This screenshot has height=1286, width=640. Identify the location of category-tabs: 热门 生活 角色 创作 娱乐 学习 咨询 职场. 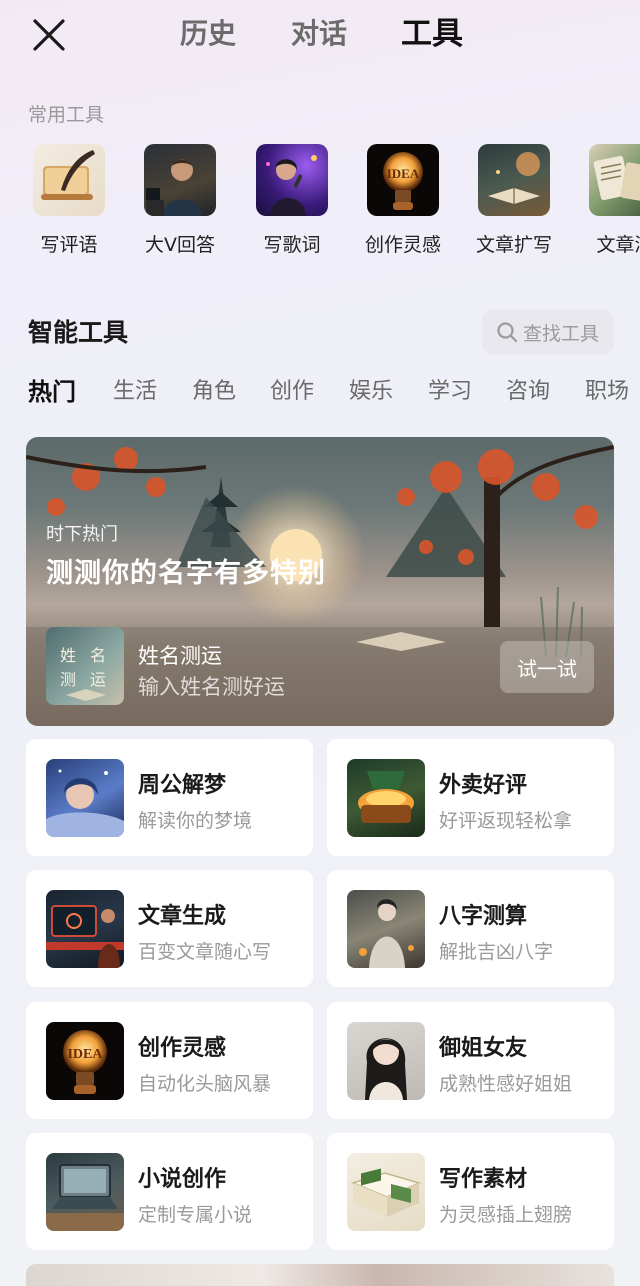
(320, 392).